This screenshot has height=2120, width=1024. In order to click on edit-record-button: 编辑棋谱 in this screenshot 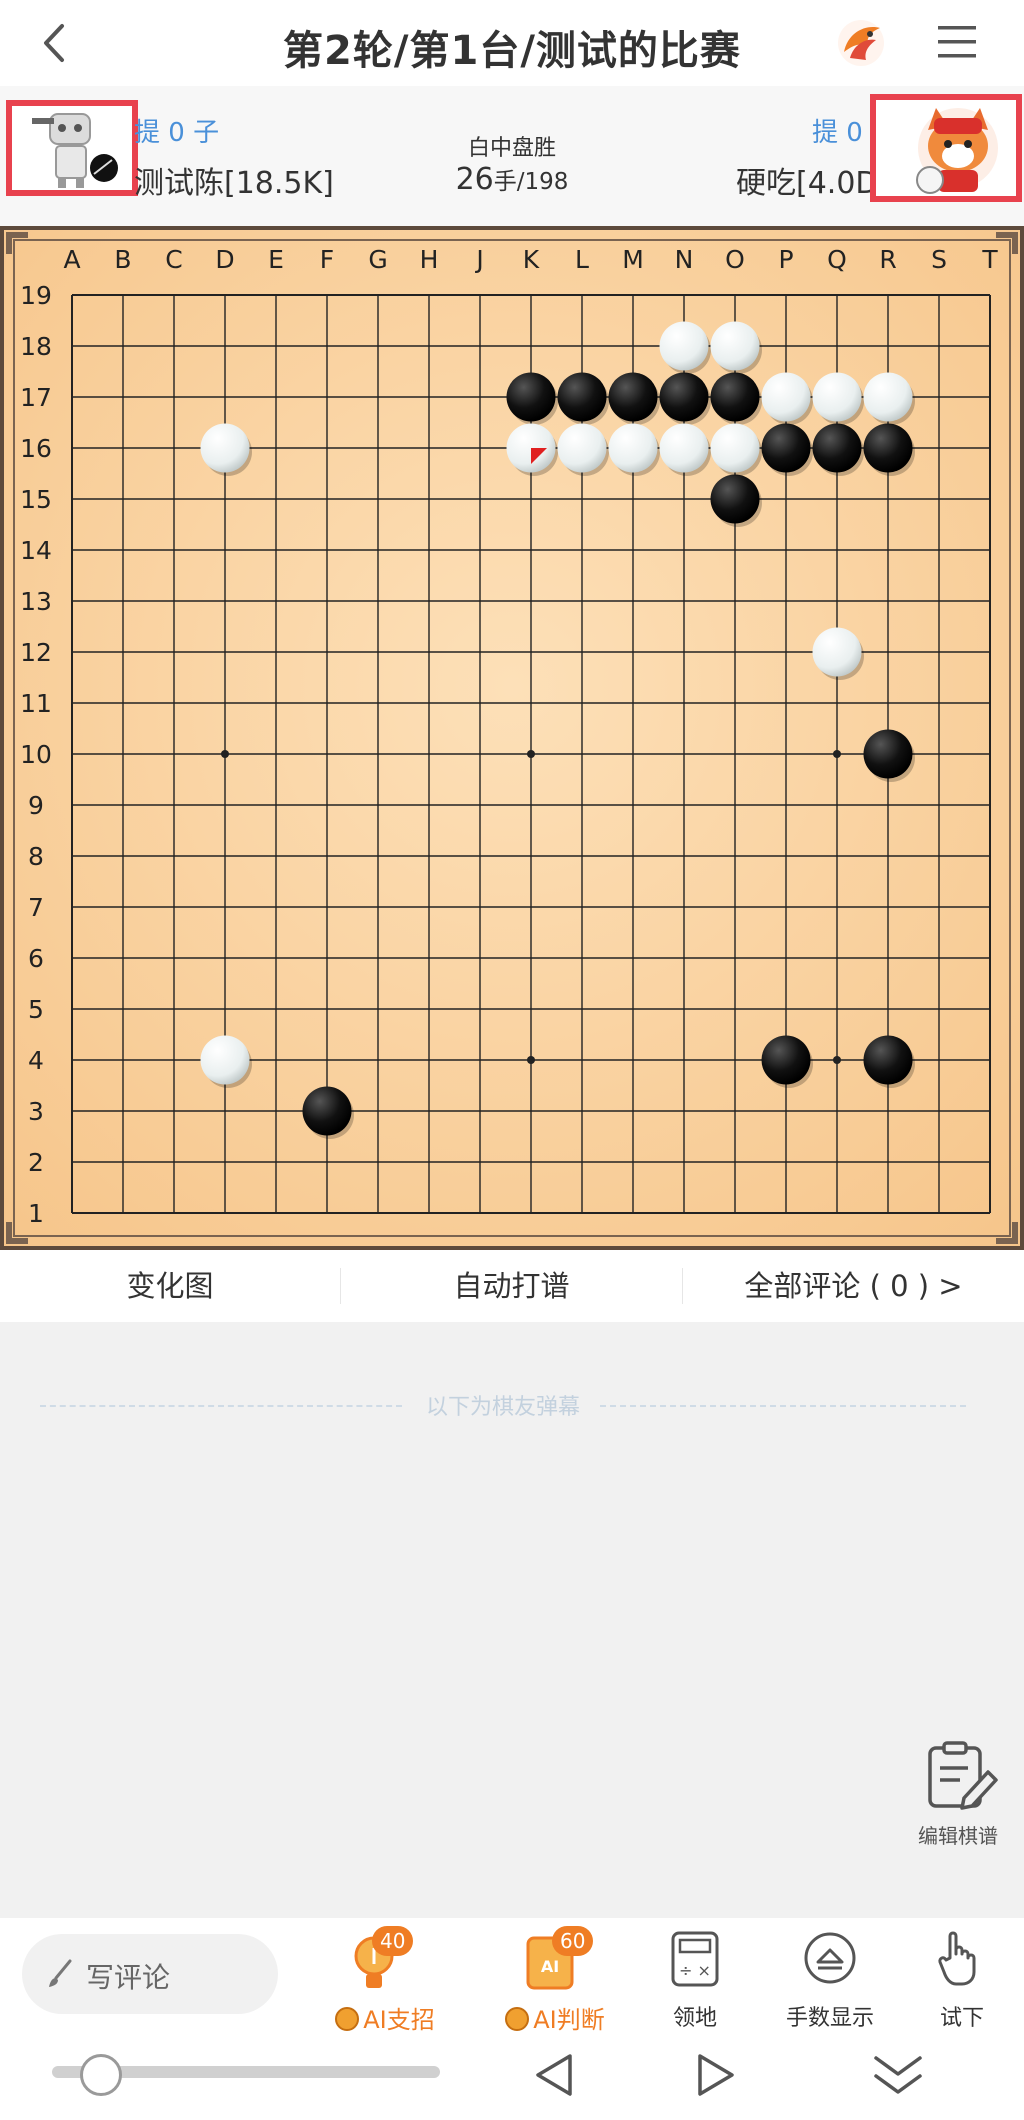, I will do `click(958, 1800)`.